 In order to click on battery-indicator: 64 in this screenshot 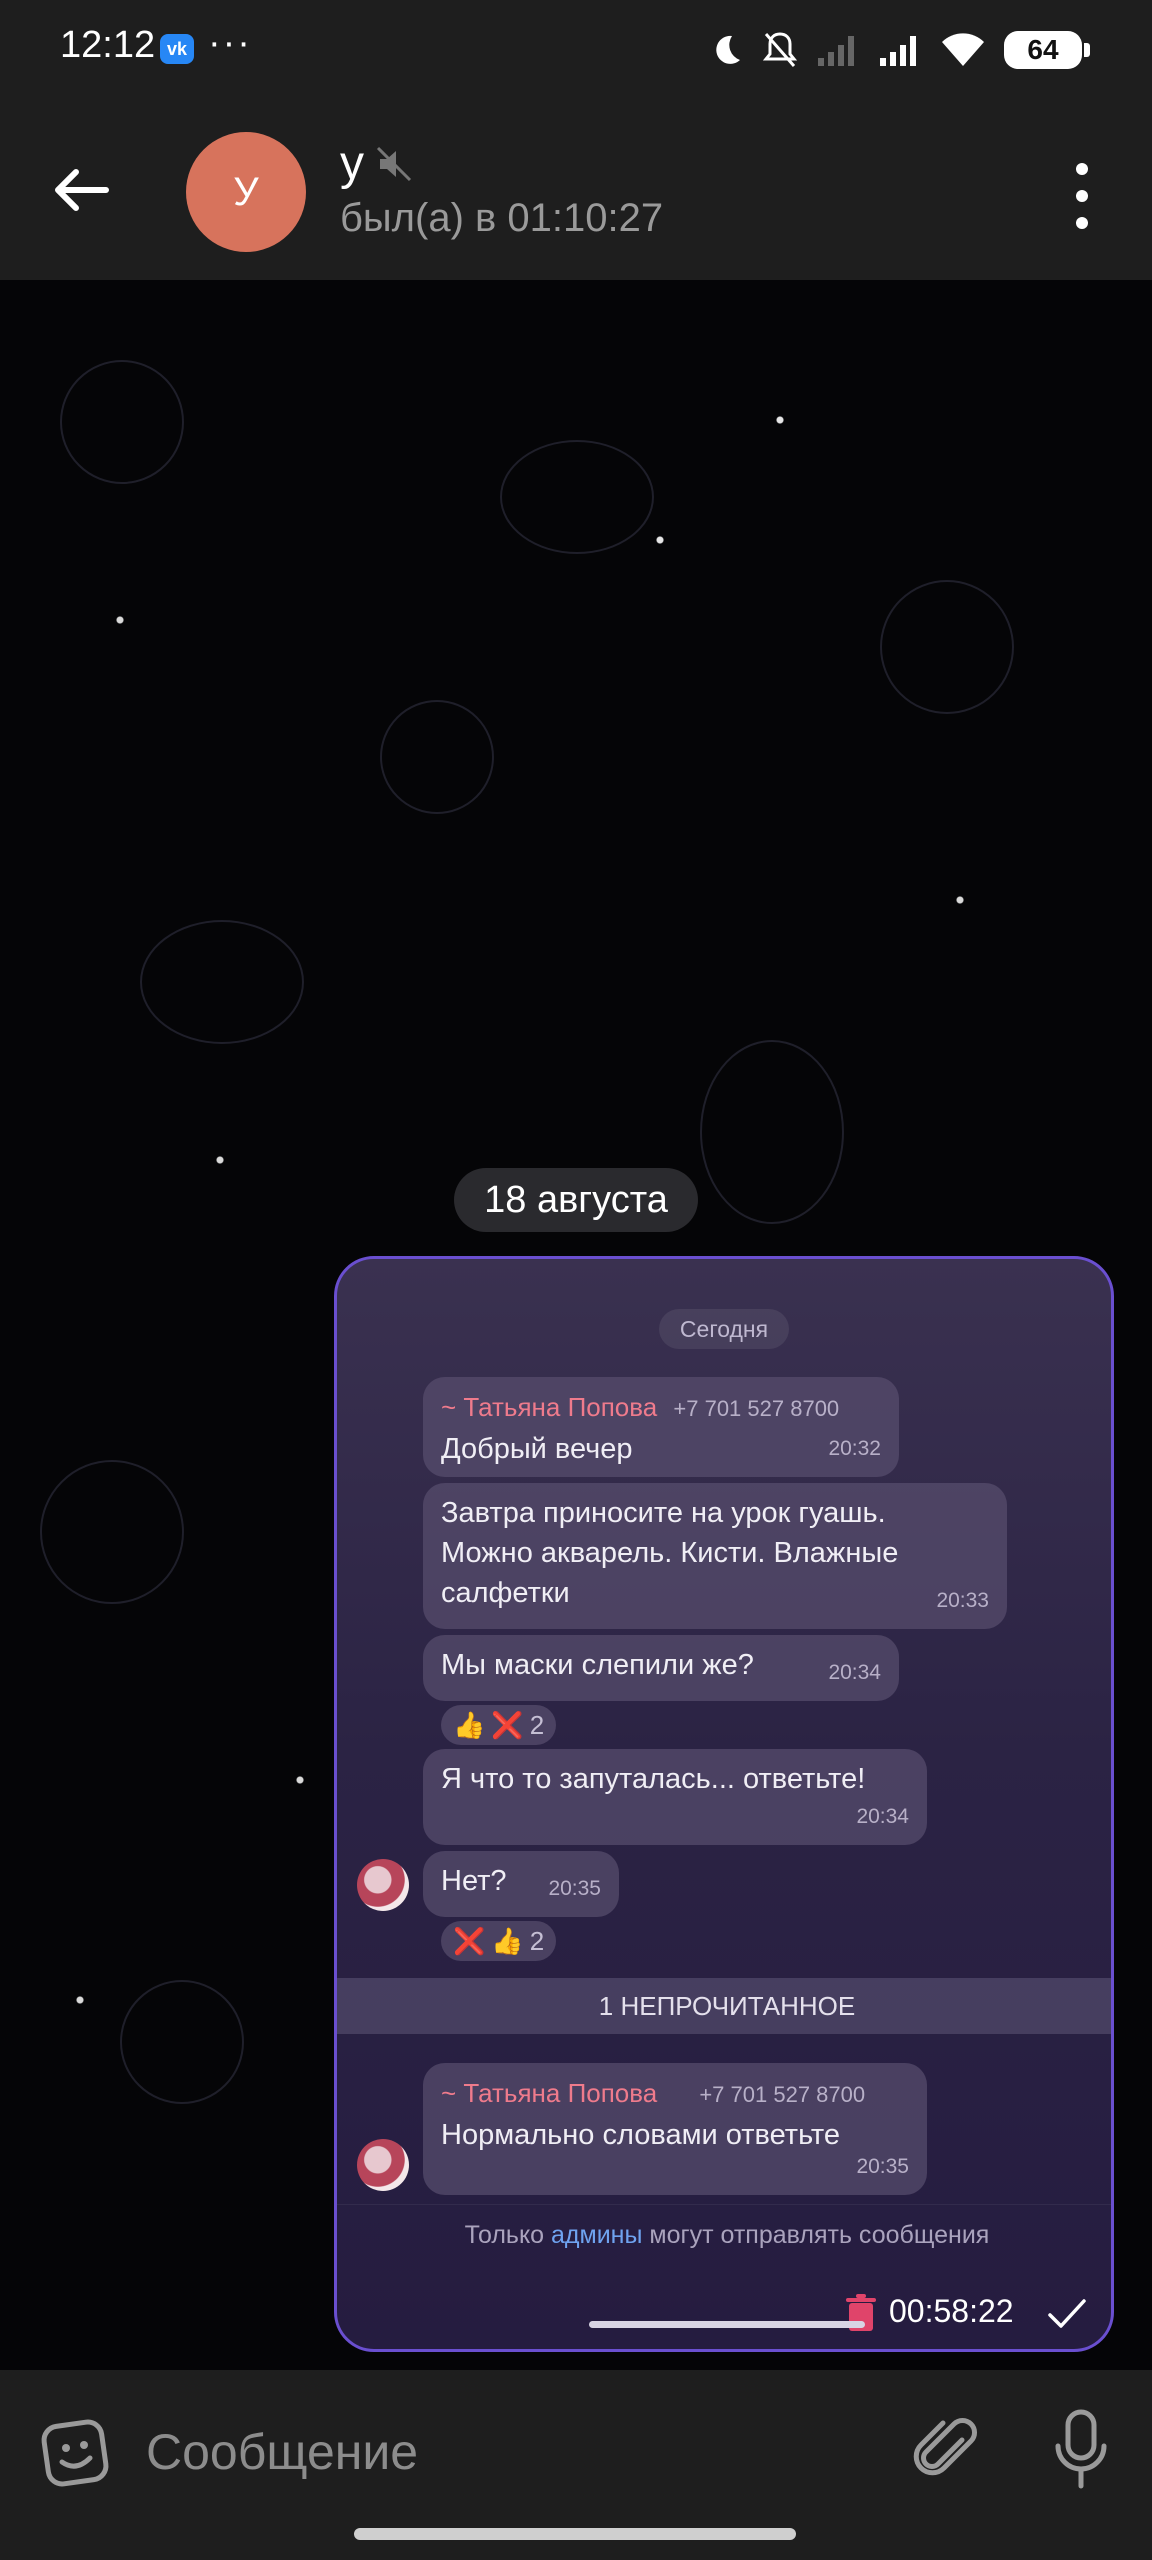, I will do `click(1047, 50)`.